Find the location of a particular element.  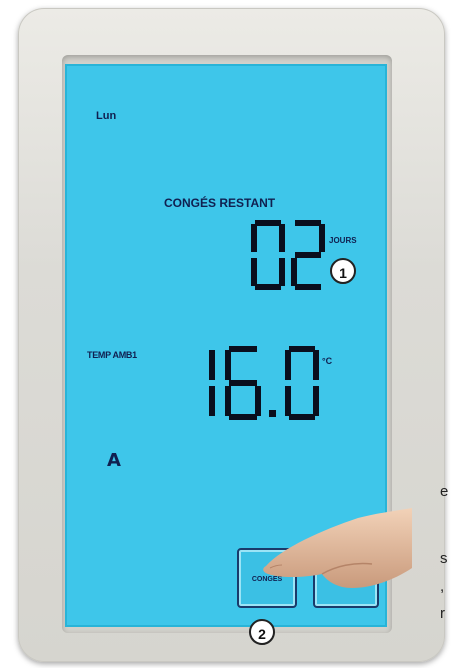

callout-1: 1 is located at coordinates (343, 271).